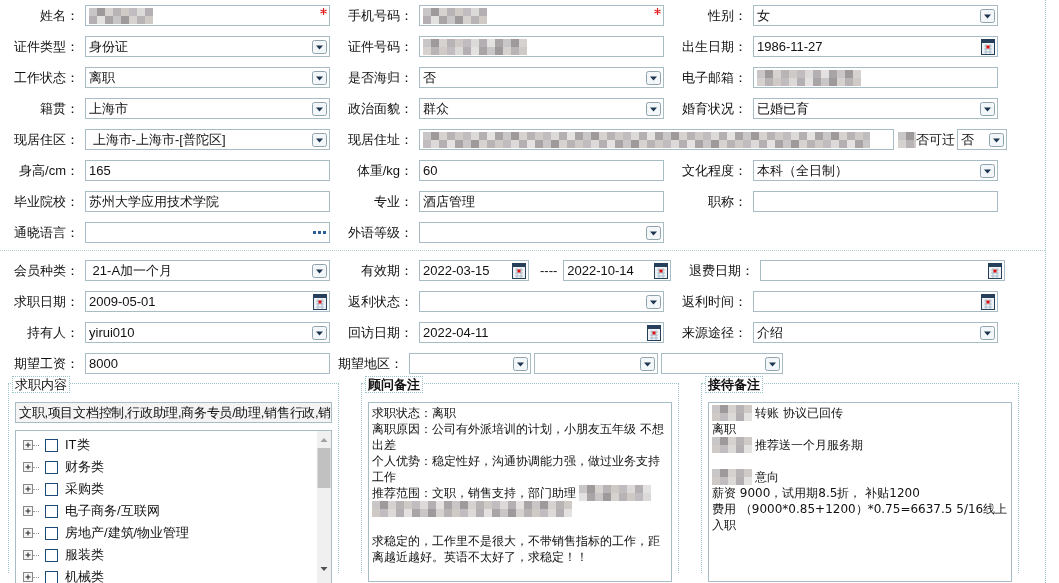 Image resolution: width=1059 pixels, height=583 pixels. I want to click on ellipsis-icon, so click(320, 232).